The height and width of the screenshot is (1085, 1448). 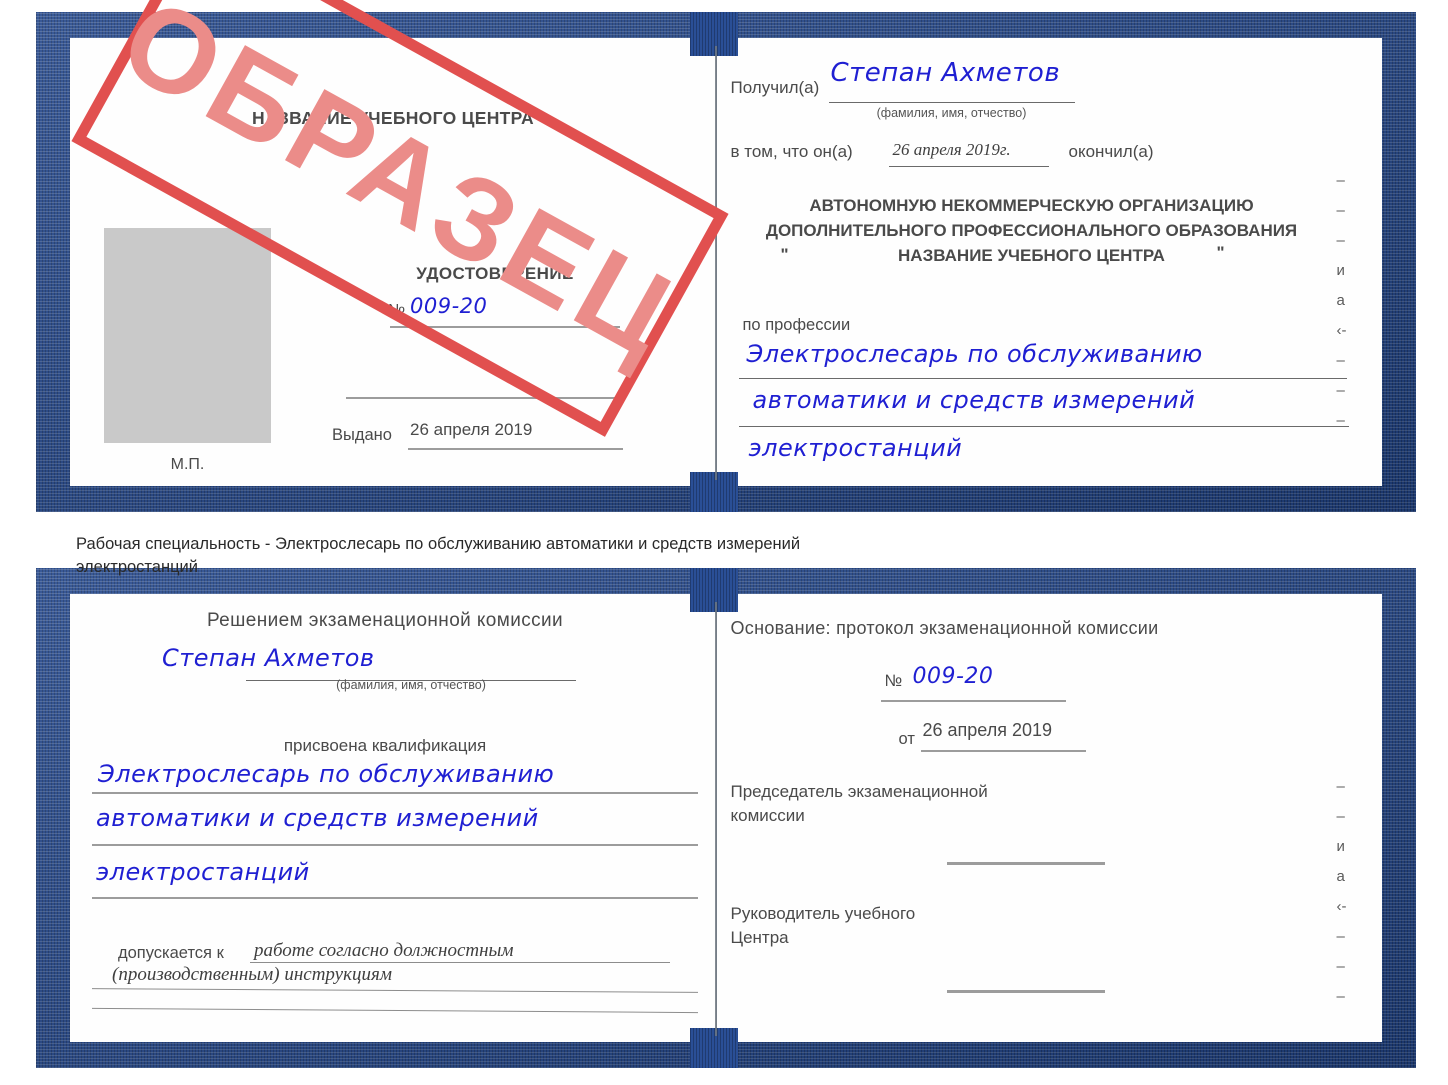 I want to click on org-quote-close: ", so click(x=1220, y=252).